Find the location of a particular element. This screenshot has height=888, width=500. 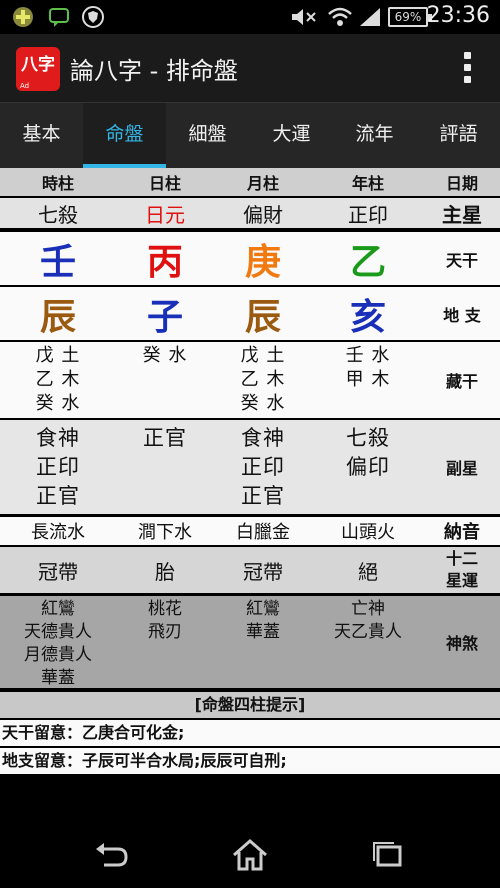

sub-star-row: 食神 正印 正官 正官 食神 正印 正官 七殺 偏印 副星 is located at coordinates (250, 467).